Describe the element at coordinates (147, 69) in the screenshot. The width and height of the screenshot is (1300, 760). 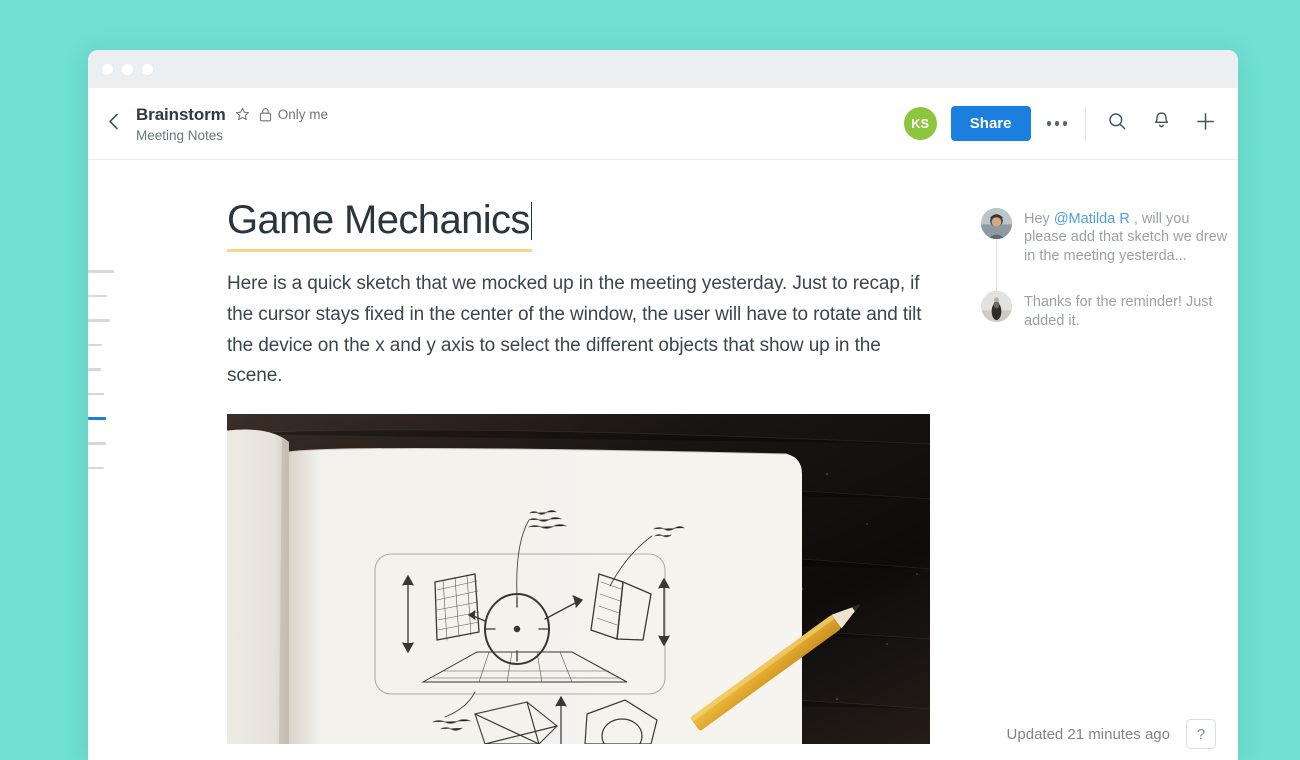
I see `maximize-window-button` at that location.